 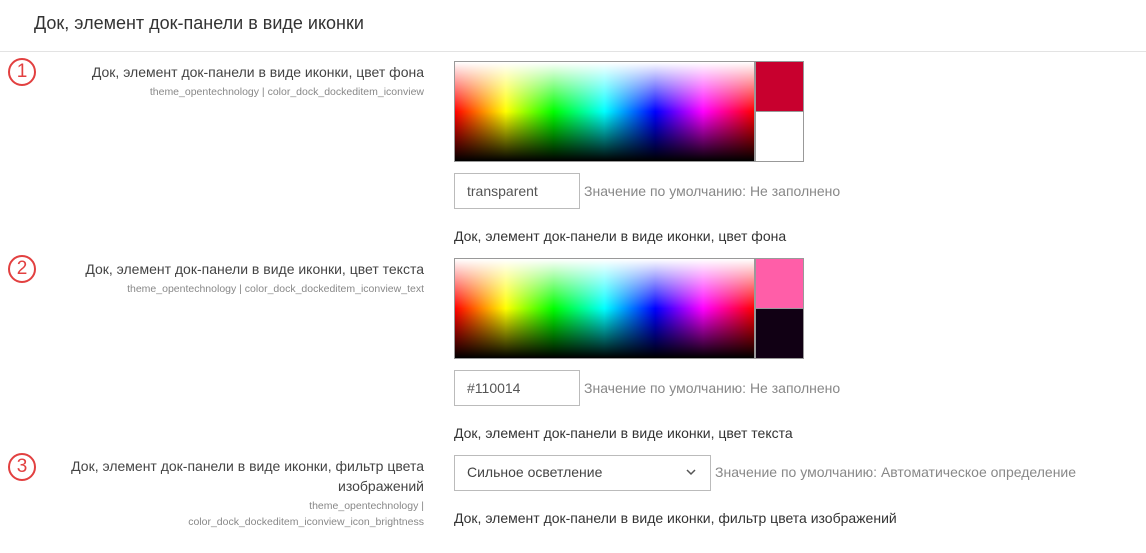 I want to click on select-value: Сильное осветление, so click(x=535, y=472).